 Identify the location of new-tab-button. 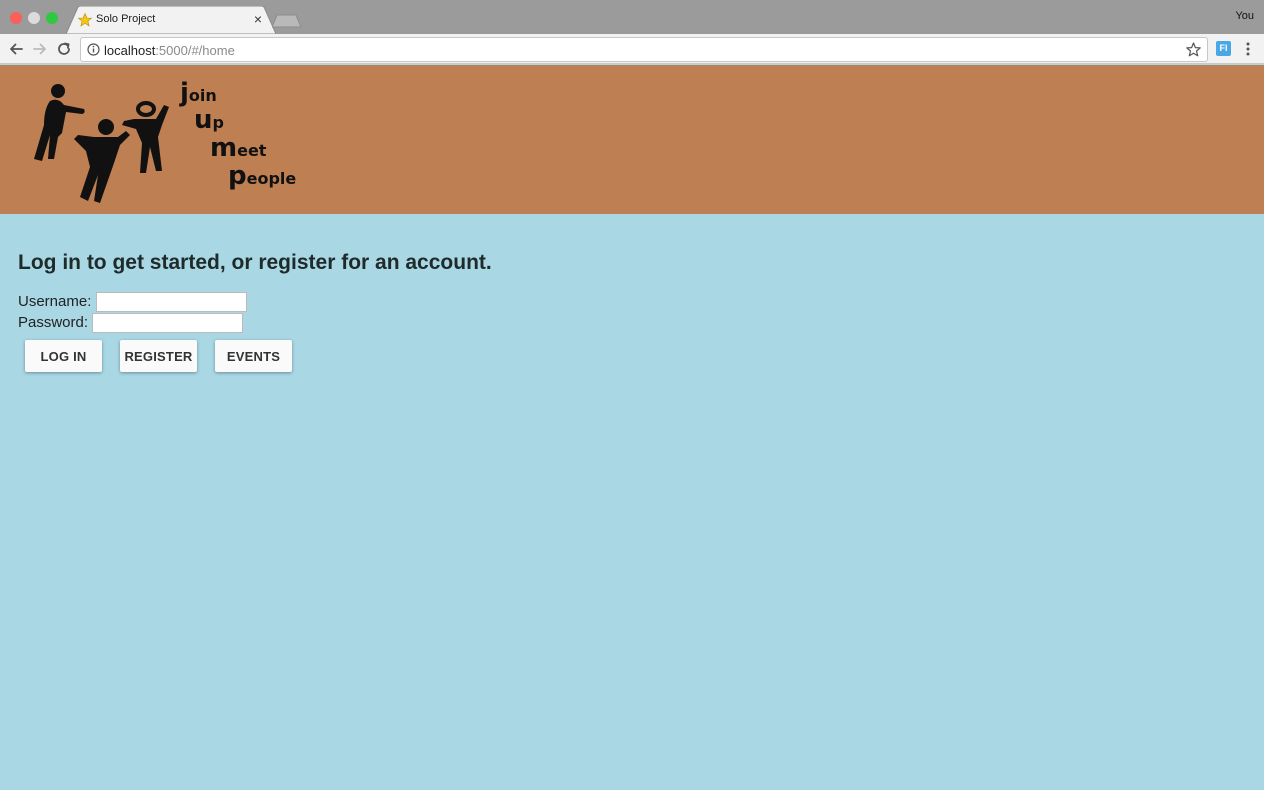
(287, 21).